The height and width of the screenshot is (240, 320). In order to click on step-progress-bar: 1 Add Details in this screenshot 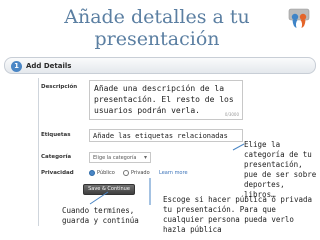, I will do `click(160, 65)`.